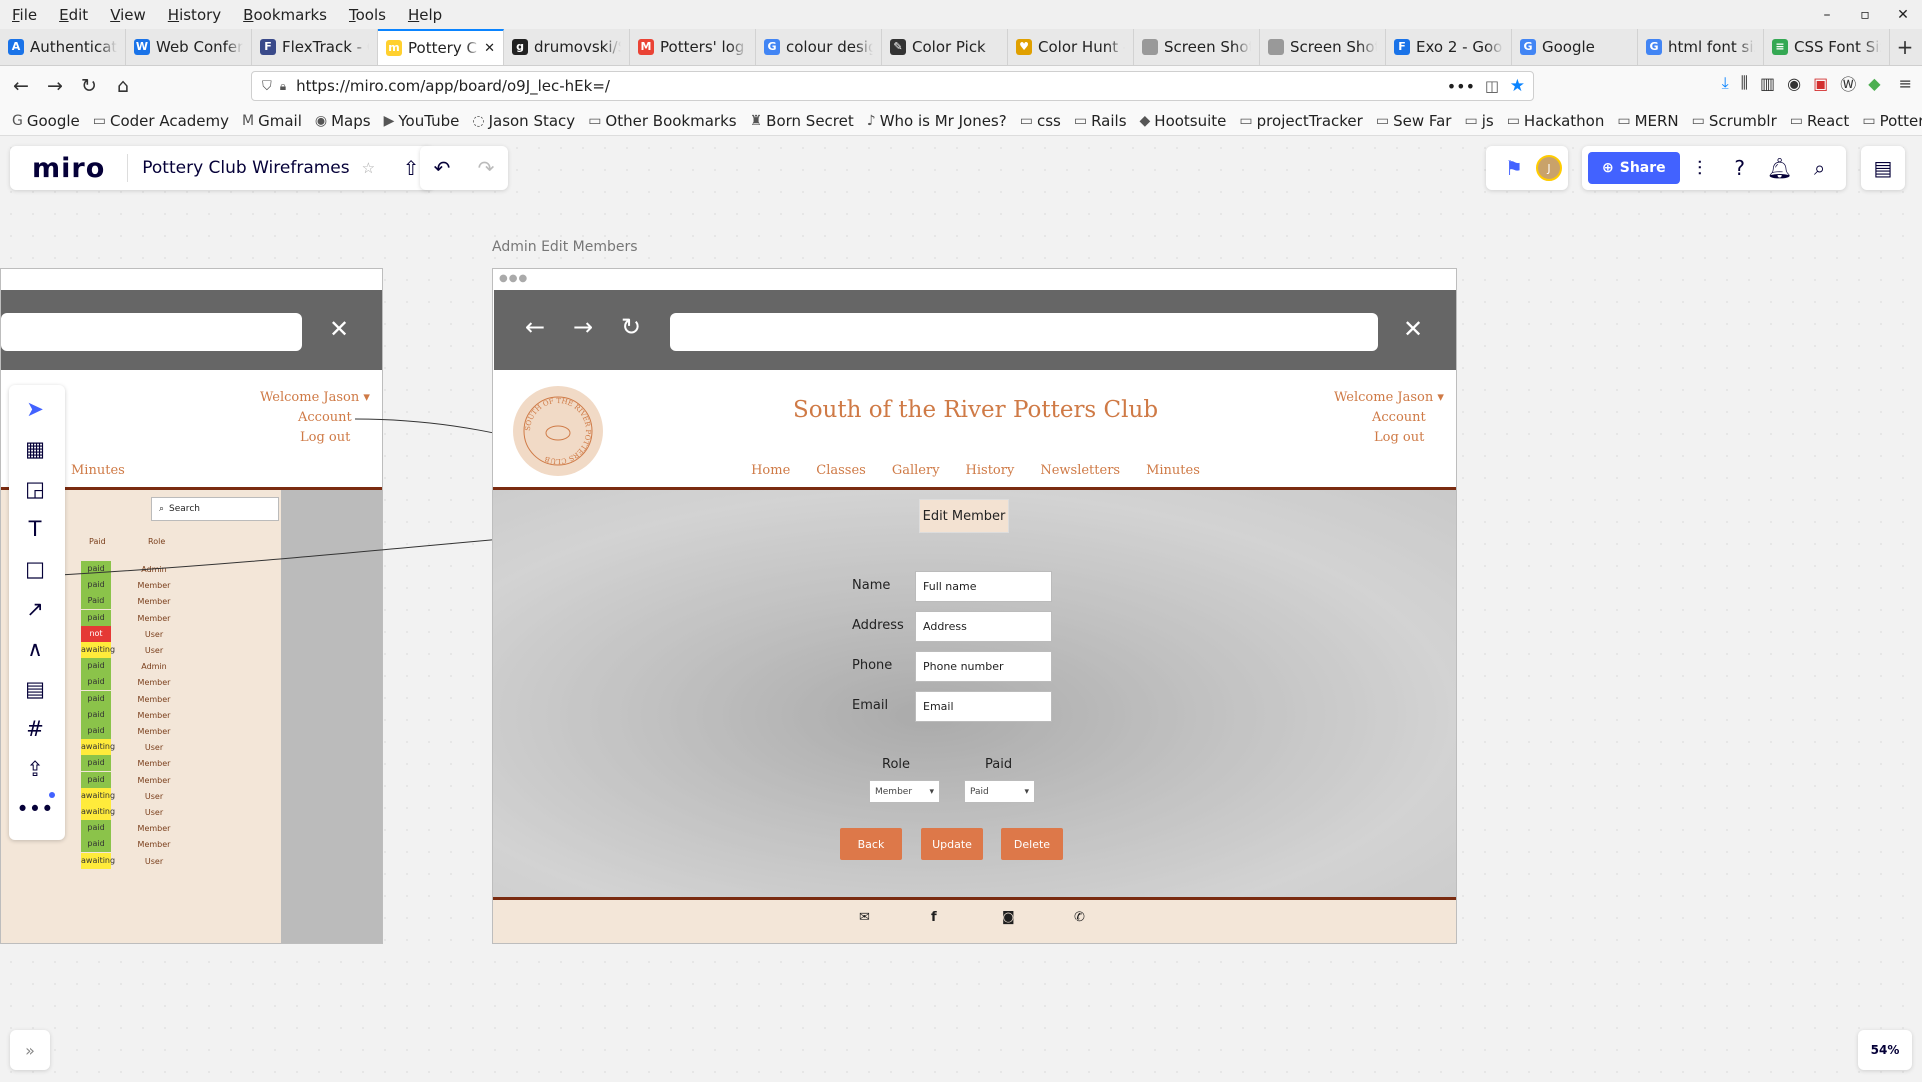  What do you see at coordinates (35, 769) in the screenshot?
I see `upload-tool: ⇪` at bounding box center [35, 769].